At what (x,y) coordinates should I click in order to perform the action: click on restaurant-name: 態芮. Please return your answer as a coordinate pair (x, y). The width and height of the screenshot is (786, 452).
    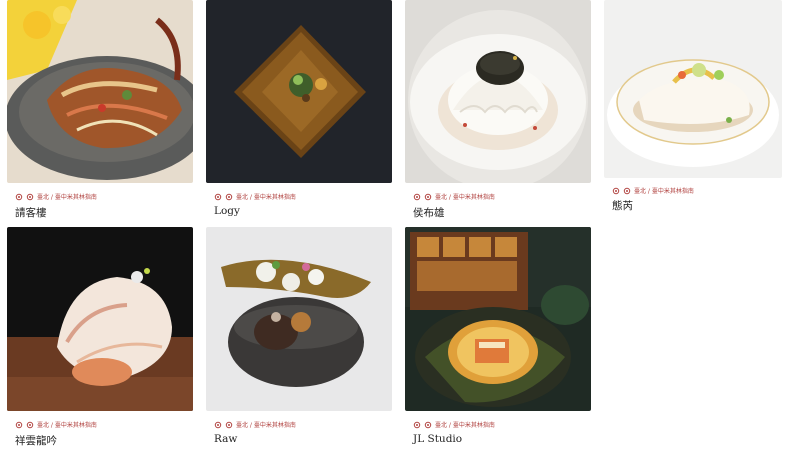
    Looking at the image, I should click on (622, 205).